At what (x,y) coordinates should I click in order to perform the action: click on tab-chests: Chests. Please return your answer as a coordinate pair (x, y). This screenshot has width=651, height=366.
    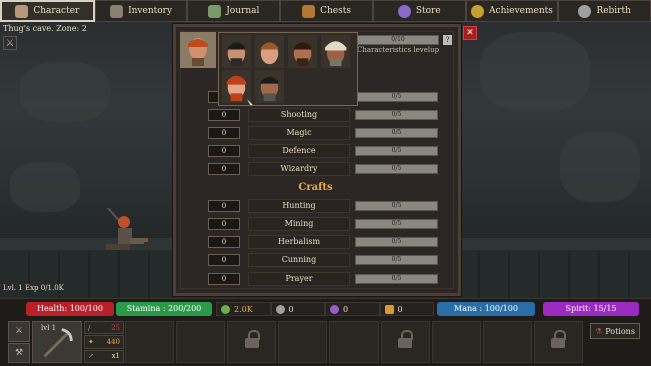
    Looking at the image, I should click on (326, 11).